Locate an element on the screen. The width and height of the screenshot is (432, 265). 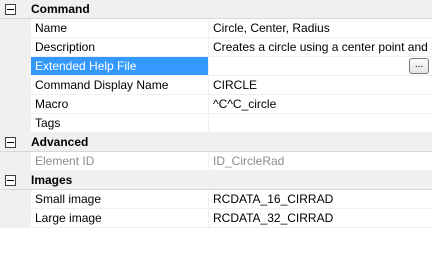
category-images: Images is located at coordinates (216, 180).